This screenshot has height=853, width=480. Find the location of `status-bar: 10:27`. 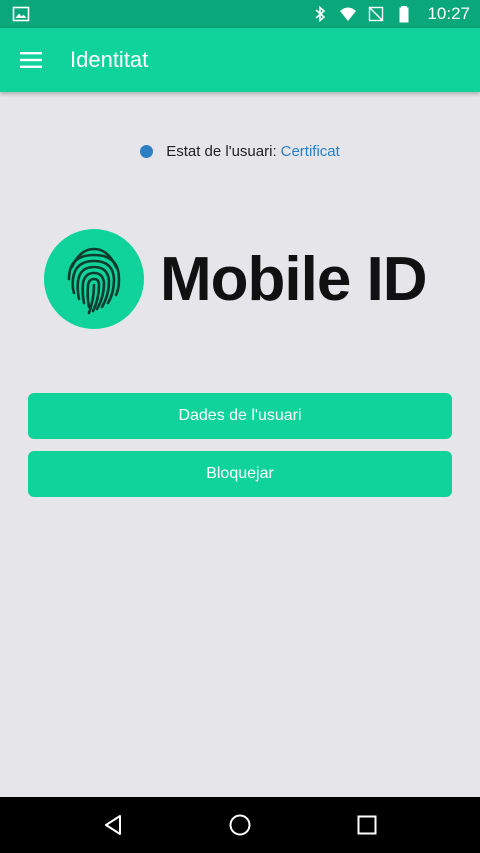

status-bar: 10:27 is located at coordinates (240, 14).